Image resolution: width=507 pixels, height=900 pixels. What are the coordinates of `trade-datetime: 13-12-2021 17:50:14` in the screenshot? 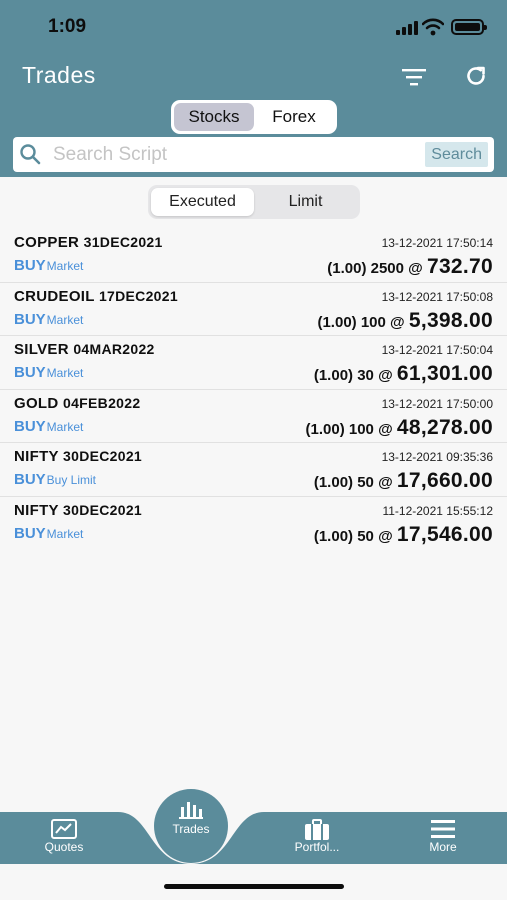 It's located at (437, 243).